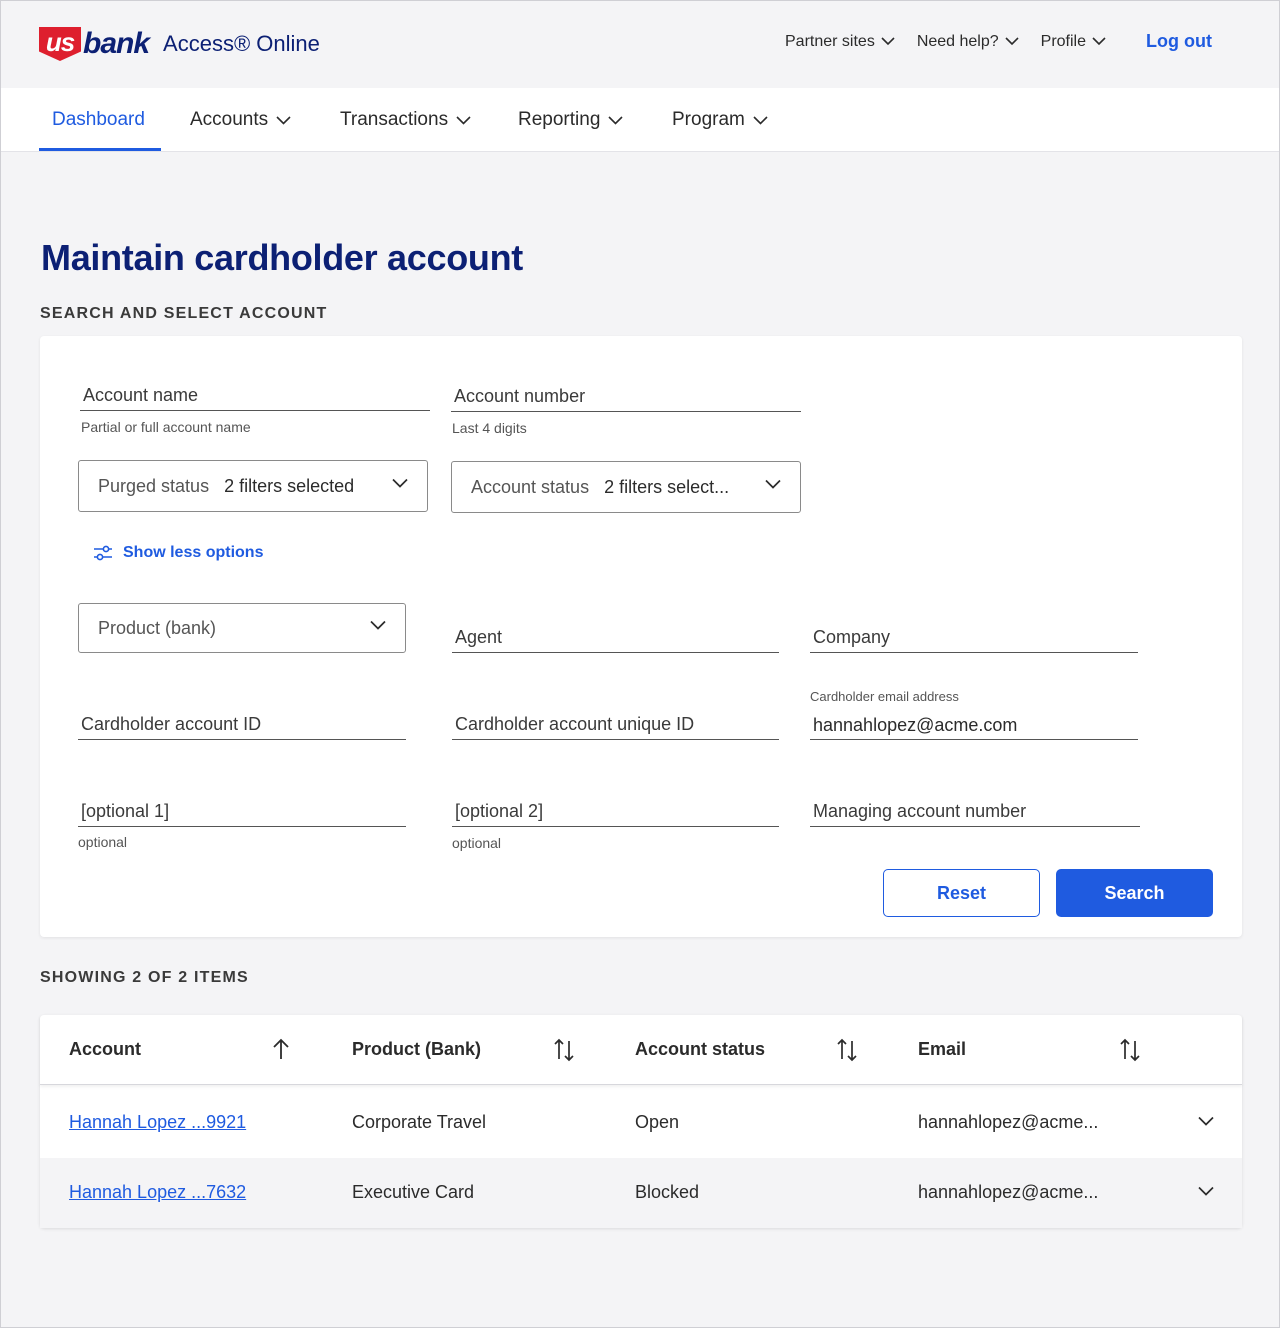  Describe the element at coordinates (559, 119) in the screenshot. I see `nav-reporting-label: Reporting` at that location.